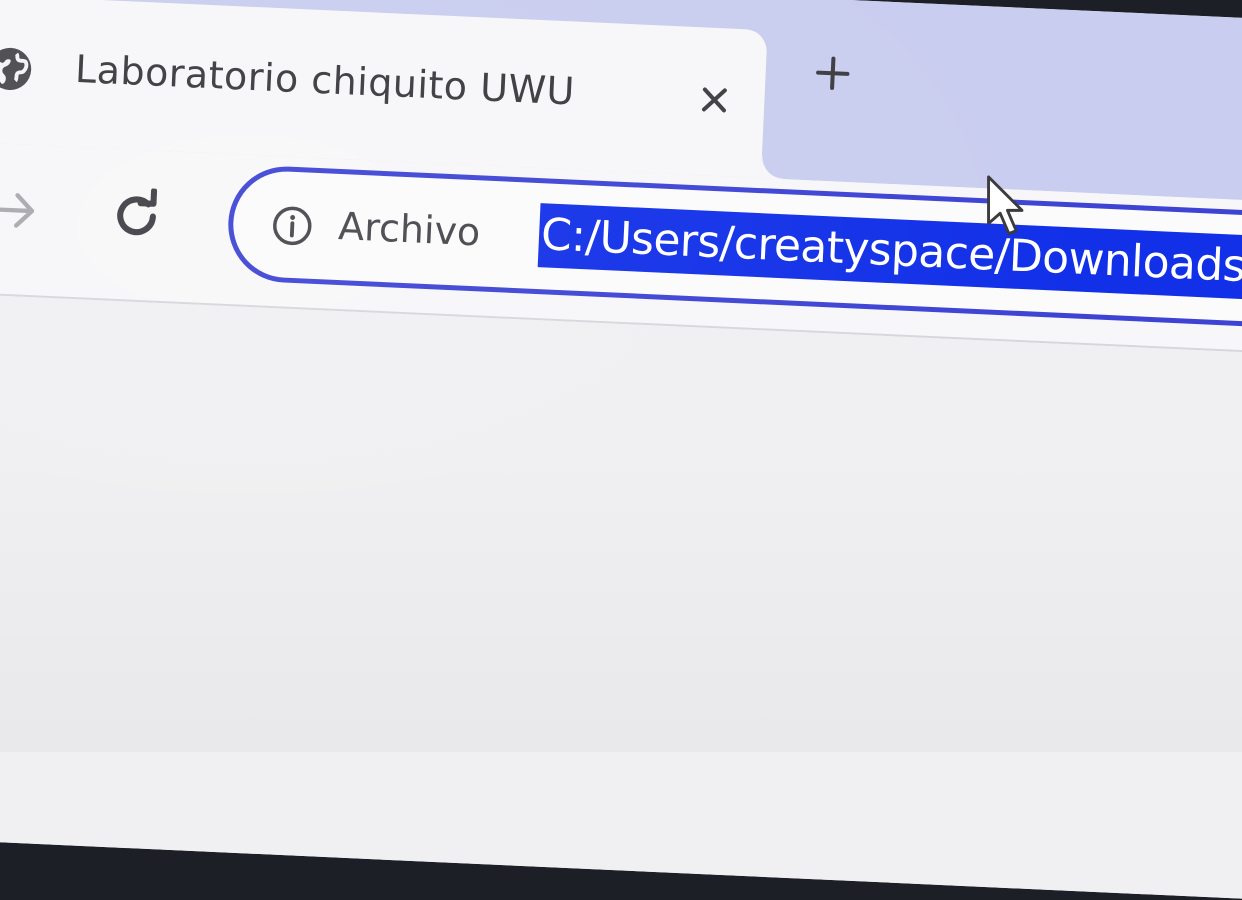 The height and width of the screenshot is (900, 1242). I want to click on arrow-right-icon, so click(21, 210).